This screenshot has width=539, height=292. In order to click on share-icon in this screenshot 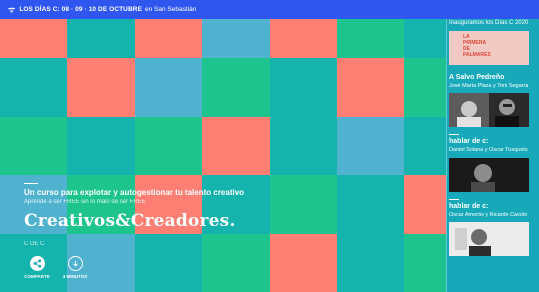, I will do `click(37, 263)`.